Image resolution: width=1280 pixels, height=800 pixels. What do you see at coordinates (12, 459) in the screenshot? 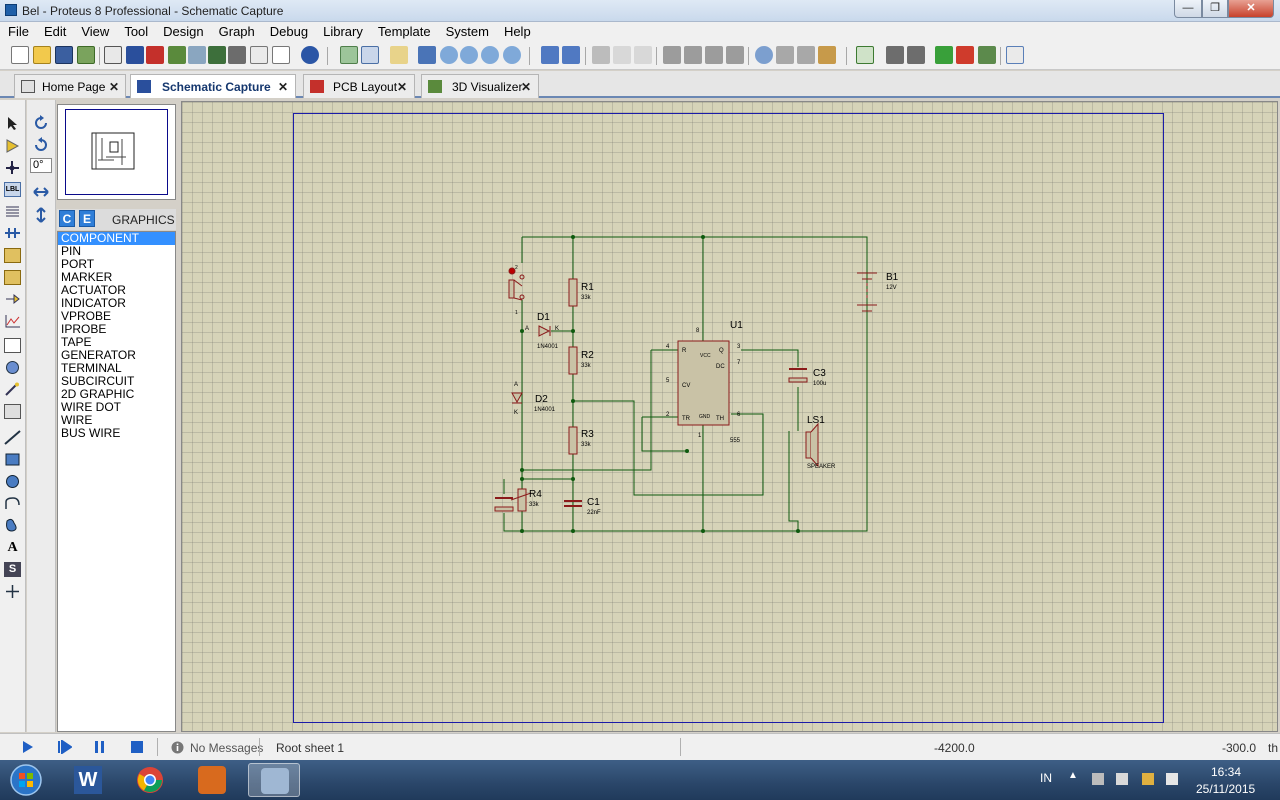
I see `box-icon` at bounding box center [12, 459].